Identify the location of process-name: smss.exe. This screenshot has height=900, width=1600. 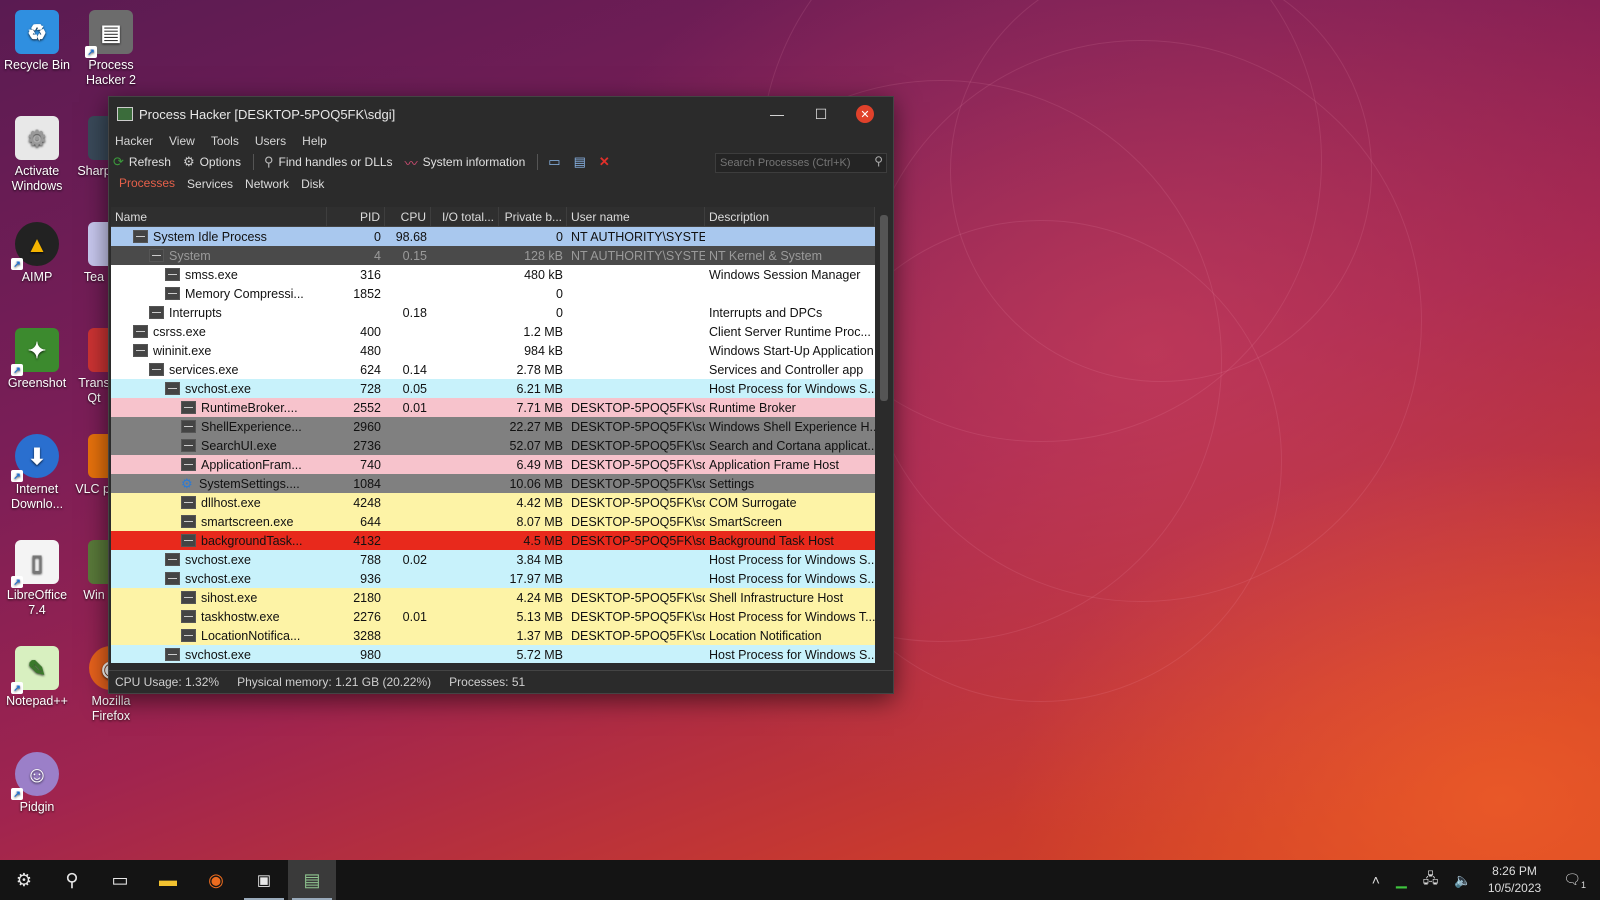
(211, 274).